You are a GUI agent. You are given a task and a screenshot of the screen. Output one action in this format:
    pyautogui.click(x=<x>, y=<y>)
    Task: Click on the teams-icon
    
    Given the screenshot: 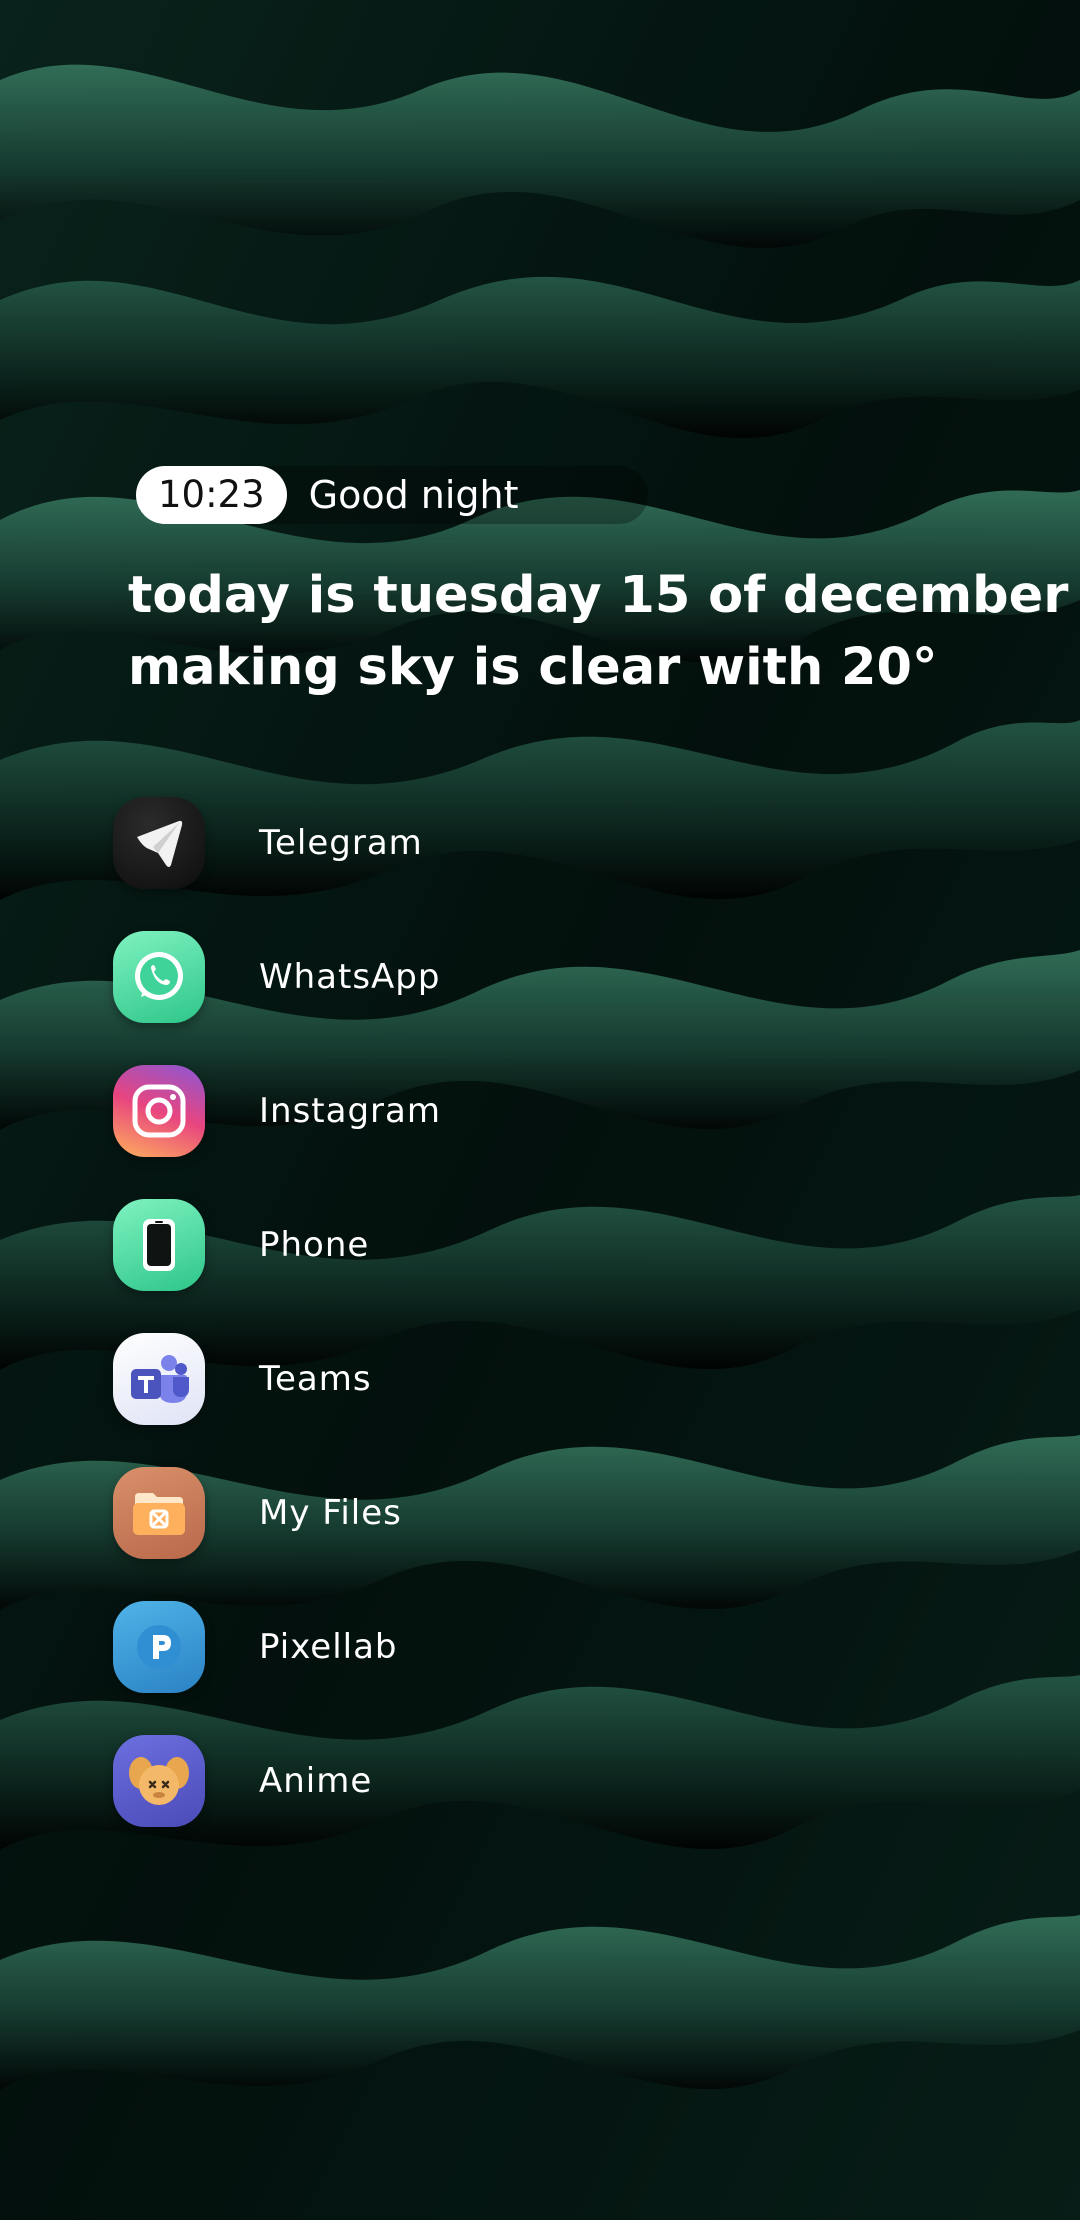 What is the action you would take?
    pyautogui.click(x=159, y=1379)
    